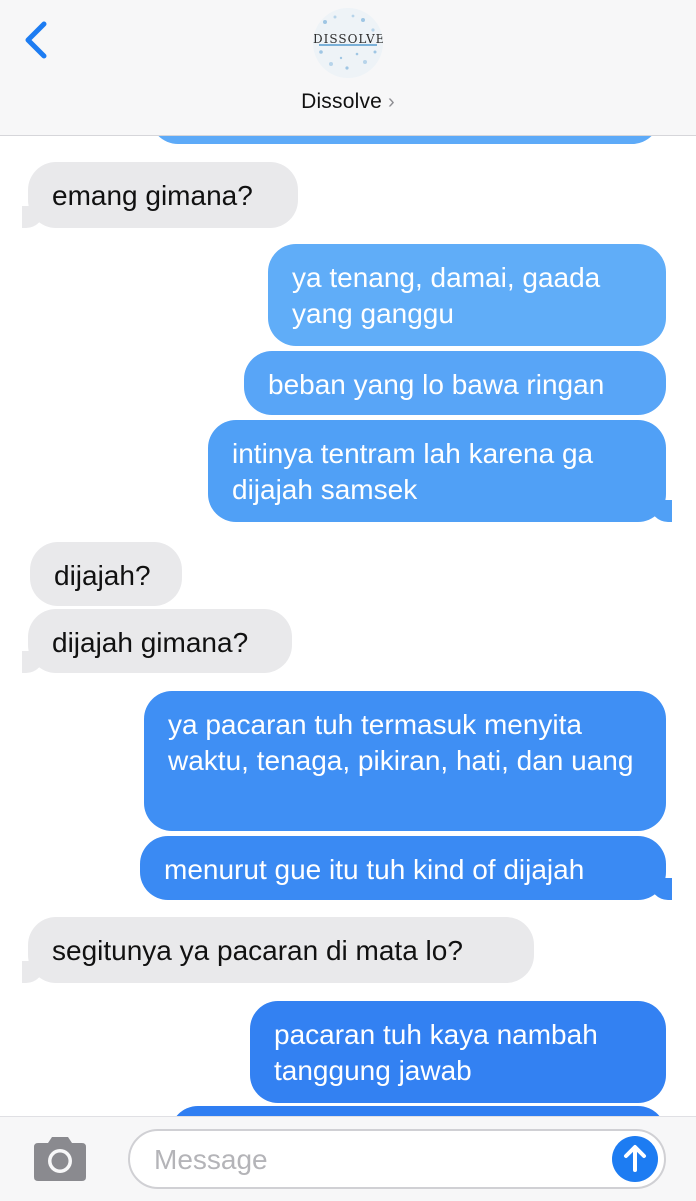 The height and width of the screenshot is (1201, 696). I want to click on conversation-header: DISSOLVE Dissolve ›, so click(348, 68).